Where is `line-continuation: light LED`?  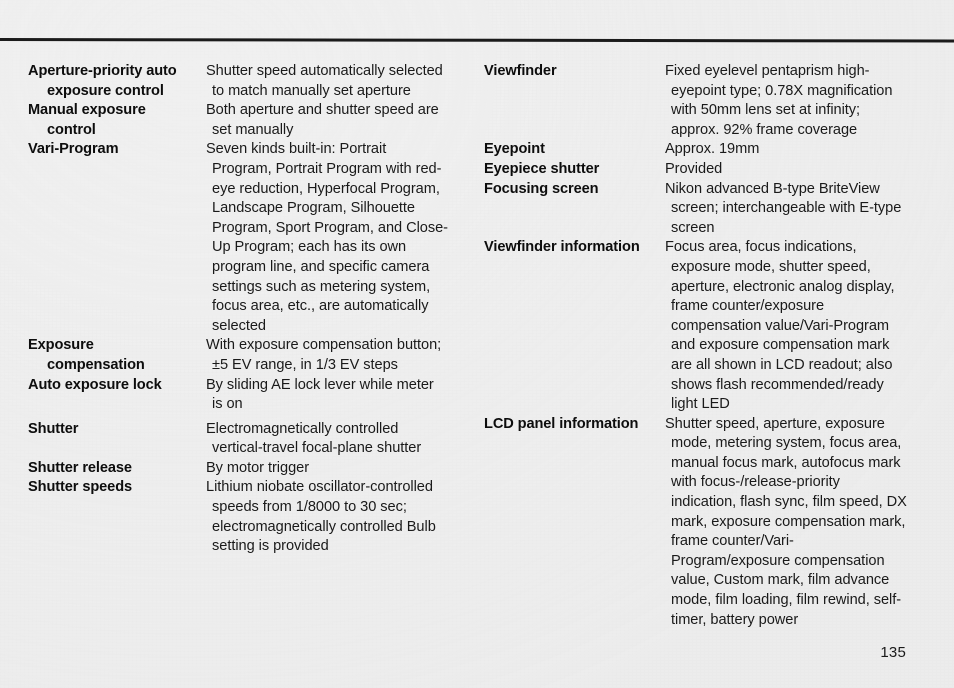
line-continuation: light LED is located at coordinates (700, 404).